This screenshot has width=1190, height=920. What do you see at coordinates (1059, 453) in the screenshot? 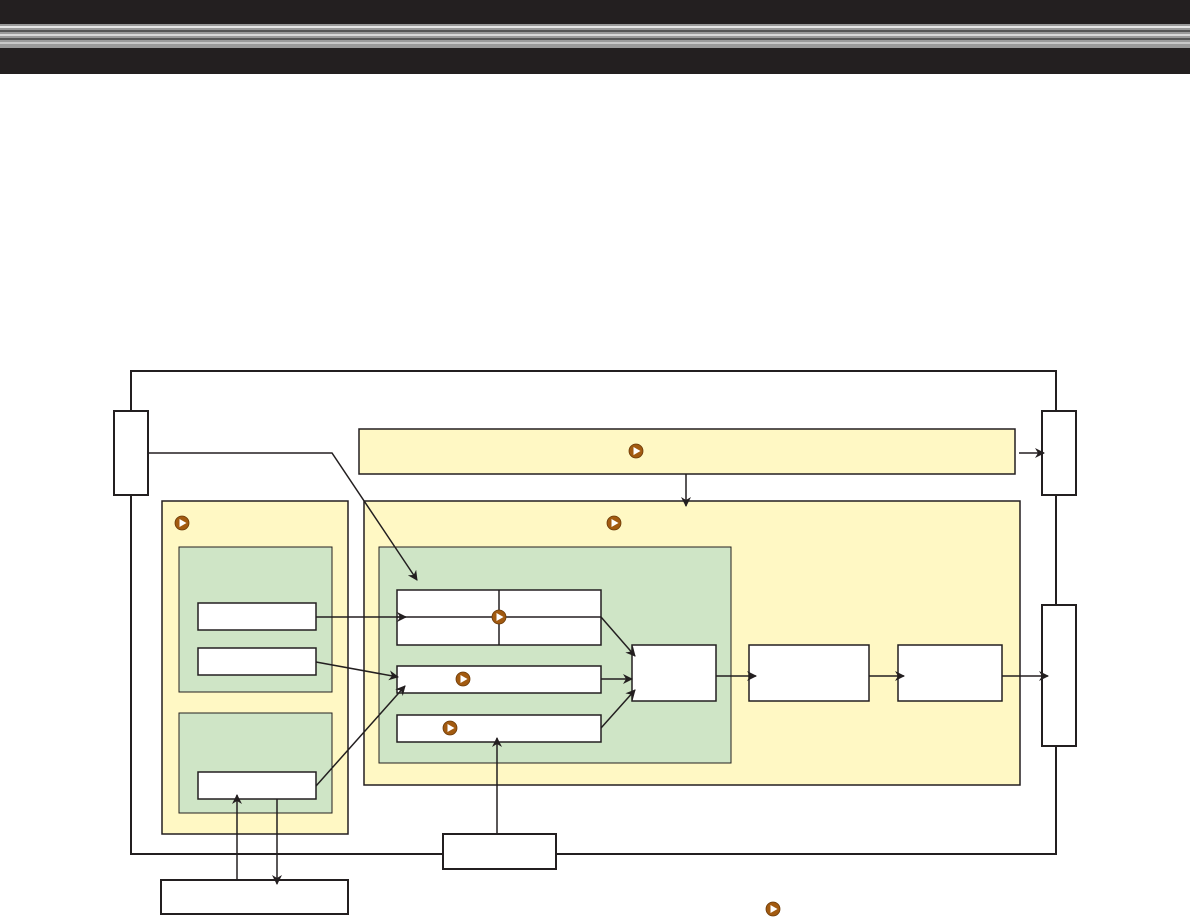
I see `right-top-port-block` at bounding box center [1059, 453].